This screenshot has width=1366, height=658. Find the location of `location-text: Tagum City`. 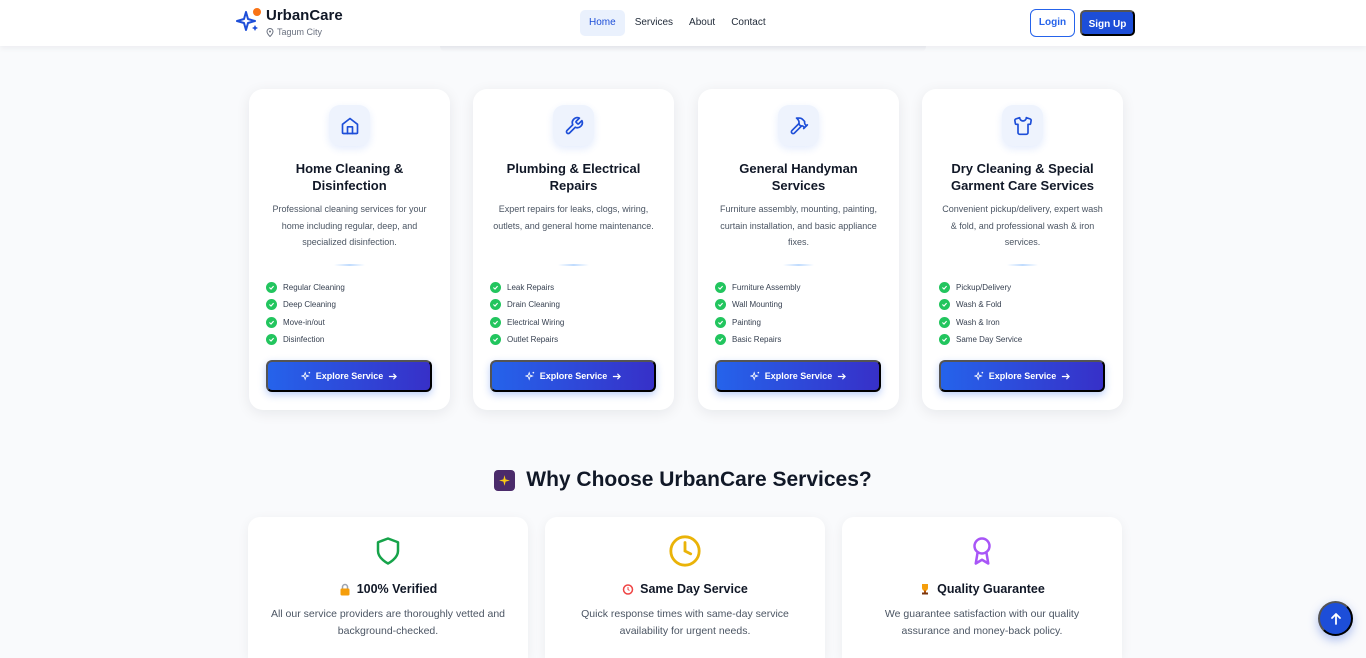

location-text: Tagum City is located at coordinates (300, 32).